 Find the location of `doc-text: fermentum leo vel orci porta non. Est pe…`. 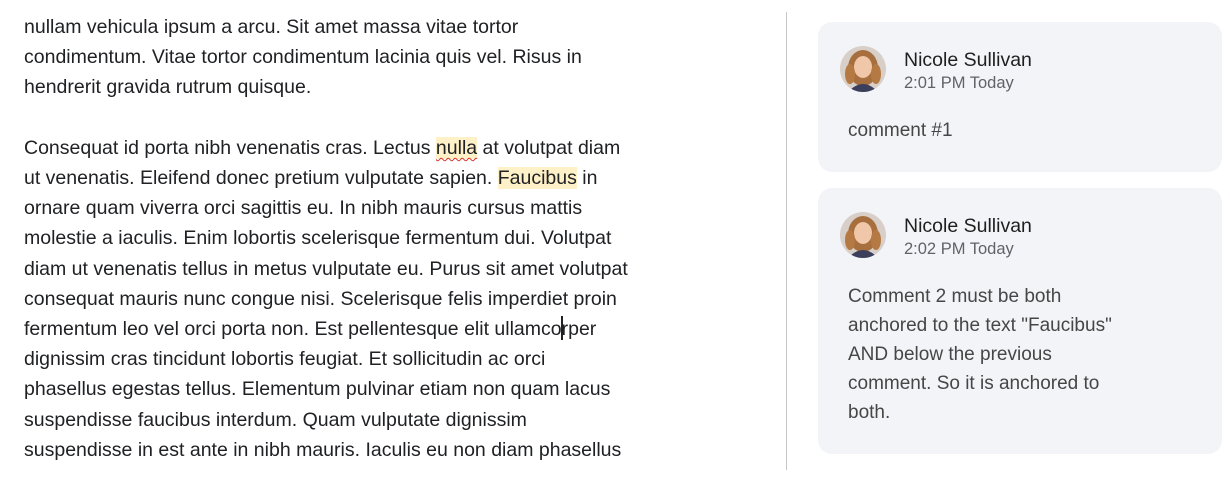

doc-text: fermentum leo vel orci porta non. Est pe… is located at coordinates (293, 329).